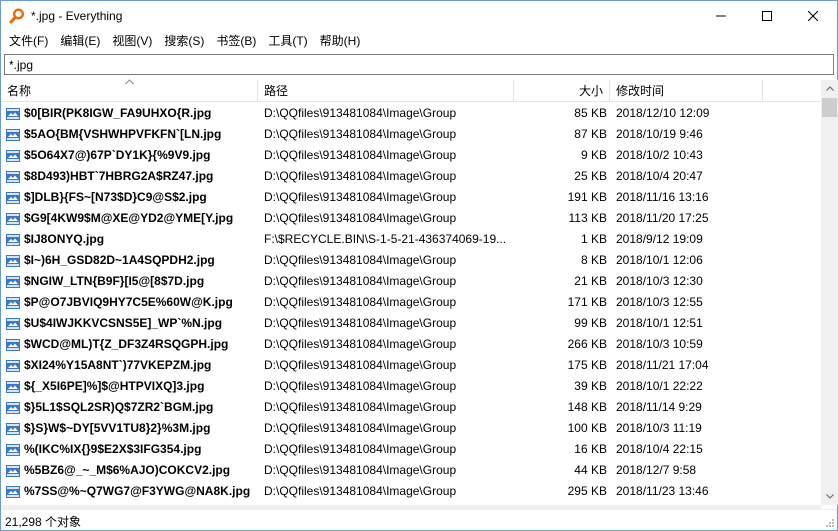  Describe the element at coordinates (659, 344) in the screenshot. I see `file-modified: 2018/10/3 10:59` at that location.